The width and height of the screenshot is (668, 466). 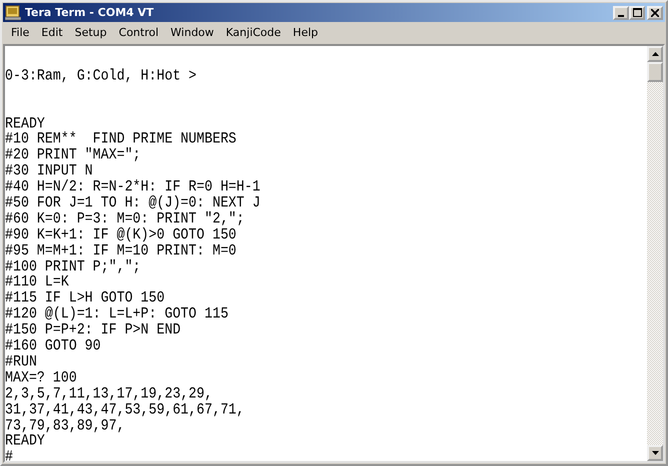 I want to click on minimize-button, so click(x=621, y=13).